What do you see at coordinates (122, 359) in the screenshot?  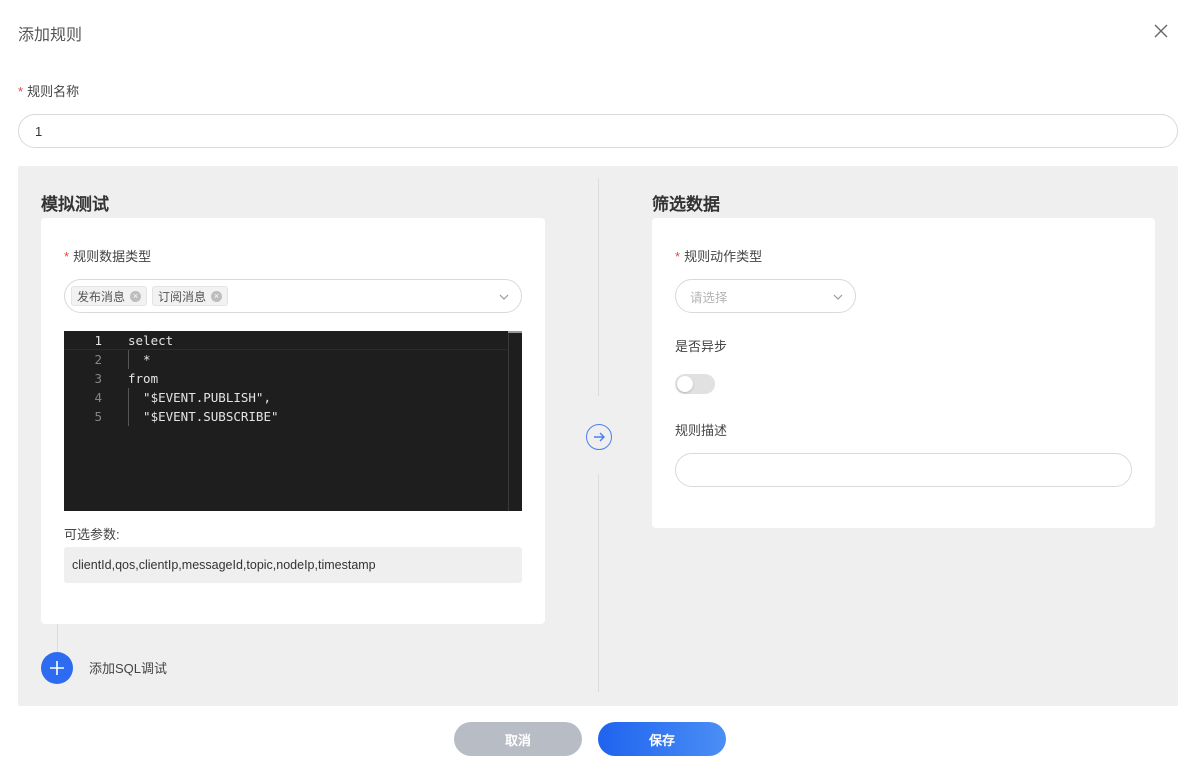 I see `code-line: 2 *` at bounding box center [122, 359].